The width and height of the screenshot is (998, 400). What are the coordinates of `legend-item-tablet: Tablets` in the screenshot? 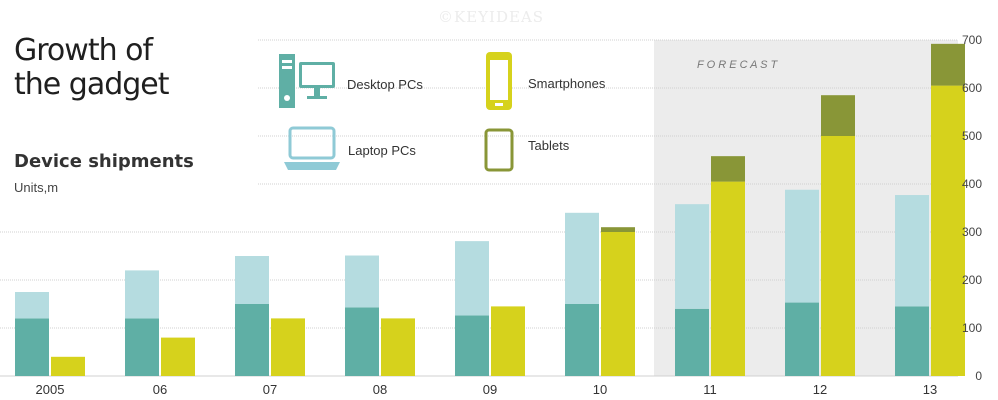 It's located at (526, 152).